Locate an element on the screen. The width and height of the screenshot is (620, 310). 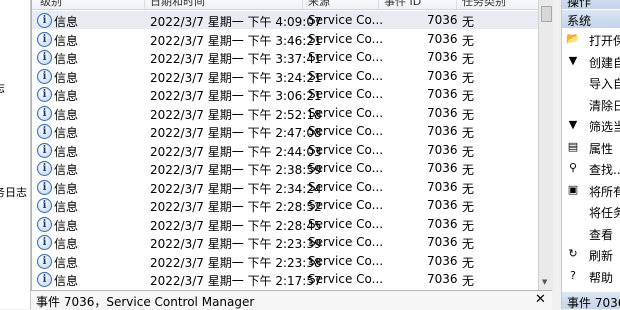
cell-date: 2022/3/7 星期一 下午 3:06:21 is located at coordinates (236, 96).